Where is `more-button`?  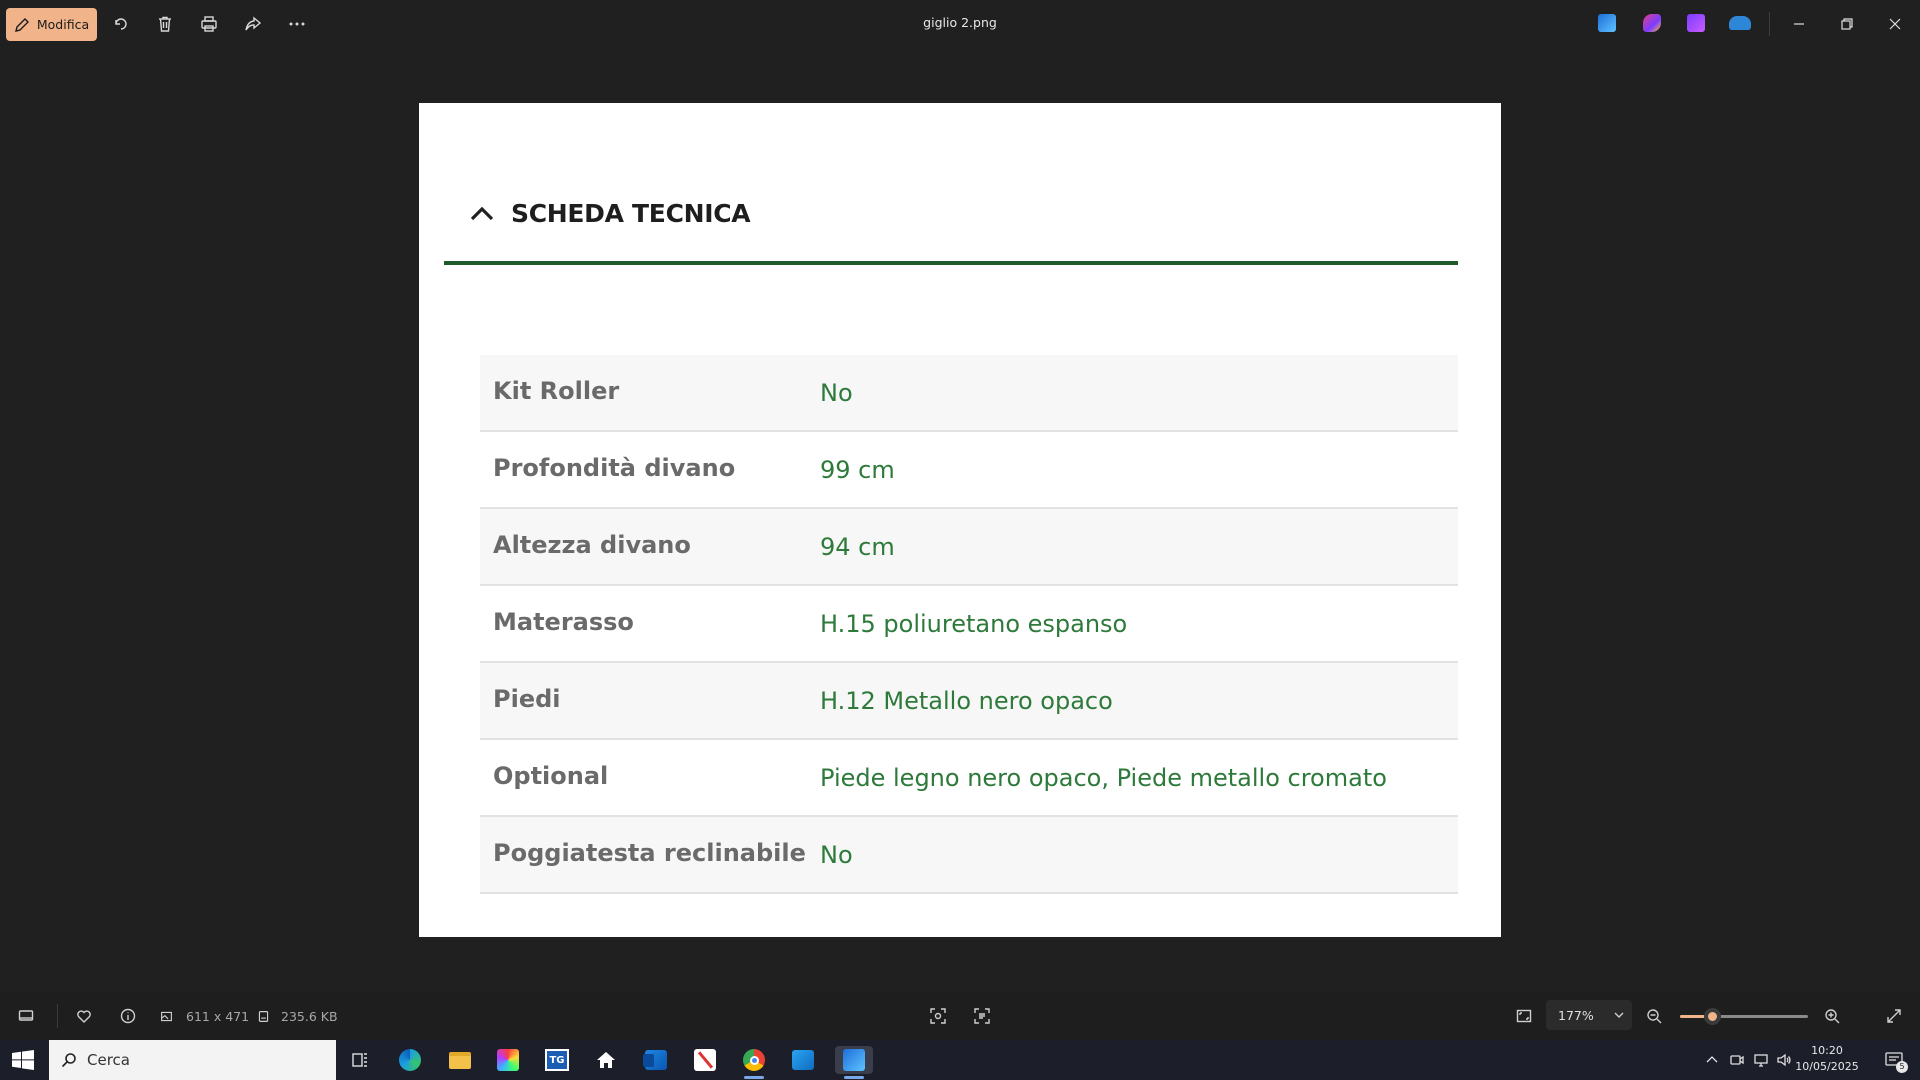 more-button is located at coordinates (297, 24).